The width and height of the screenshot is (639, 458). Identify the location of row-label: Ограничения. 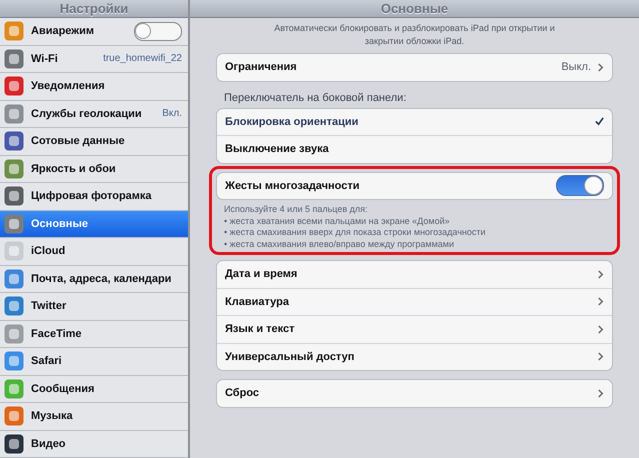
(261, 67).